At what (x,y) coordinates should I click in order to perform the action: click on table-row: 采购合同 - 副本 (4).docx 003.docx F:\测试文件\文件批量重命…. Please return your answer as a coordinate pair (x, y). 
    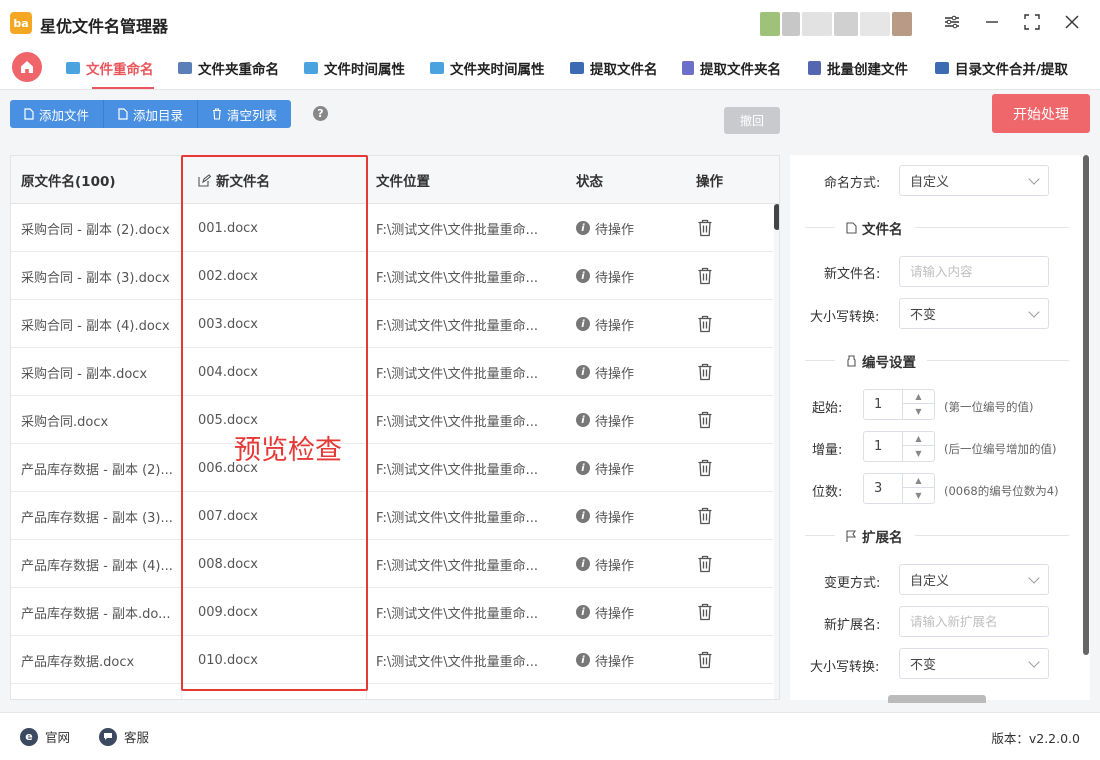
    Looking at the image, I should click on (392, 324).